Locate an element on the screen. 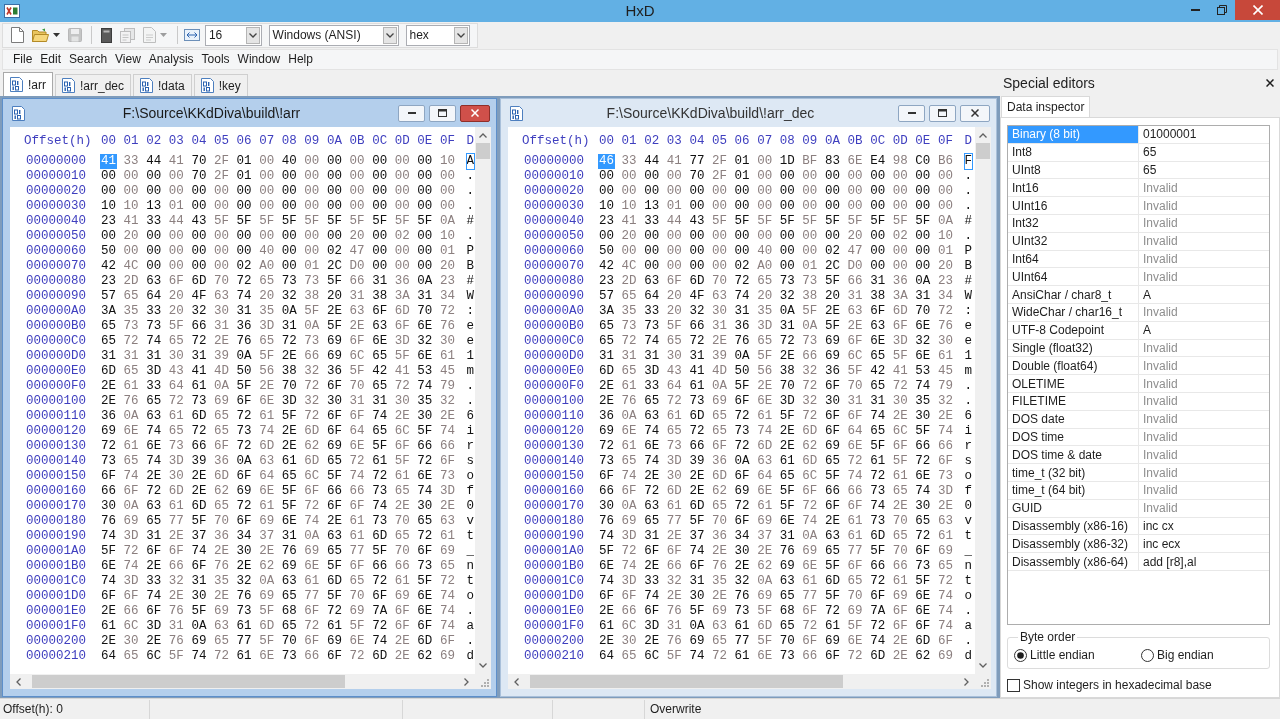 This screenshot has height=719, width=1280. hex-byte: 02 is located at coordinates (900, 236).